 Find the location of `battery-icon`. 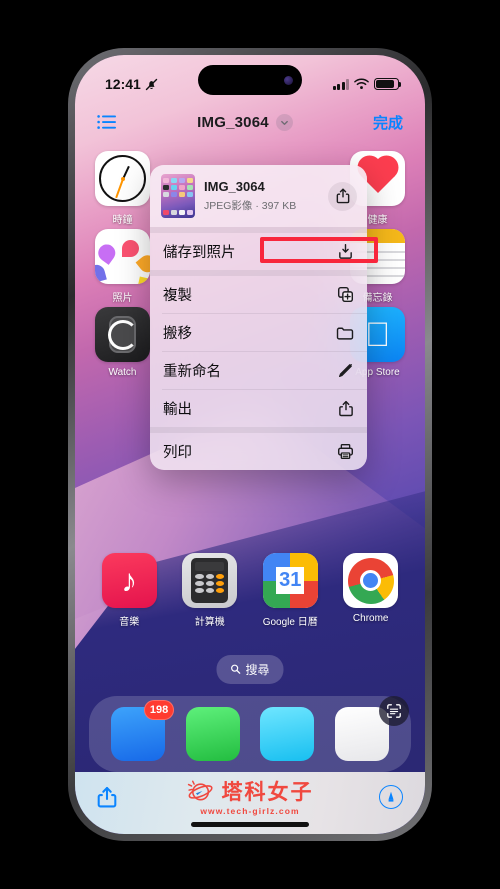

battery-icon is located at coordinates (388, 84).